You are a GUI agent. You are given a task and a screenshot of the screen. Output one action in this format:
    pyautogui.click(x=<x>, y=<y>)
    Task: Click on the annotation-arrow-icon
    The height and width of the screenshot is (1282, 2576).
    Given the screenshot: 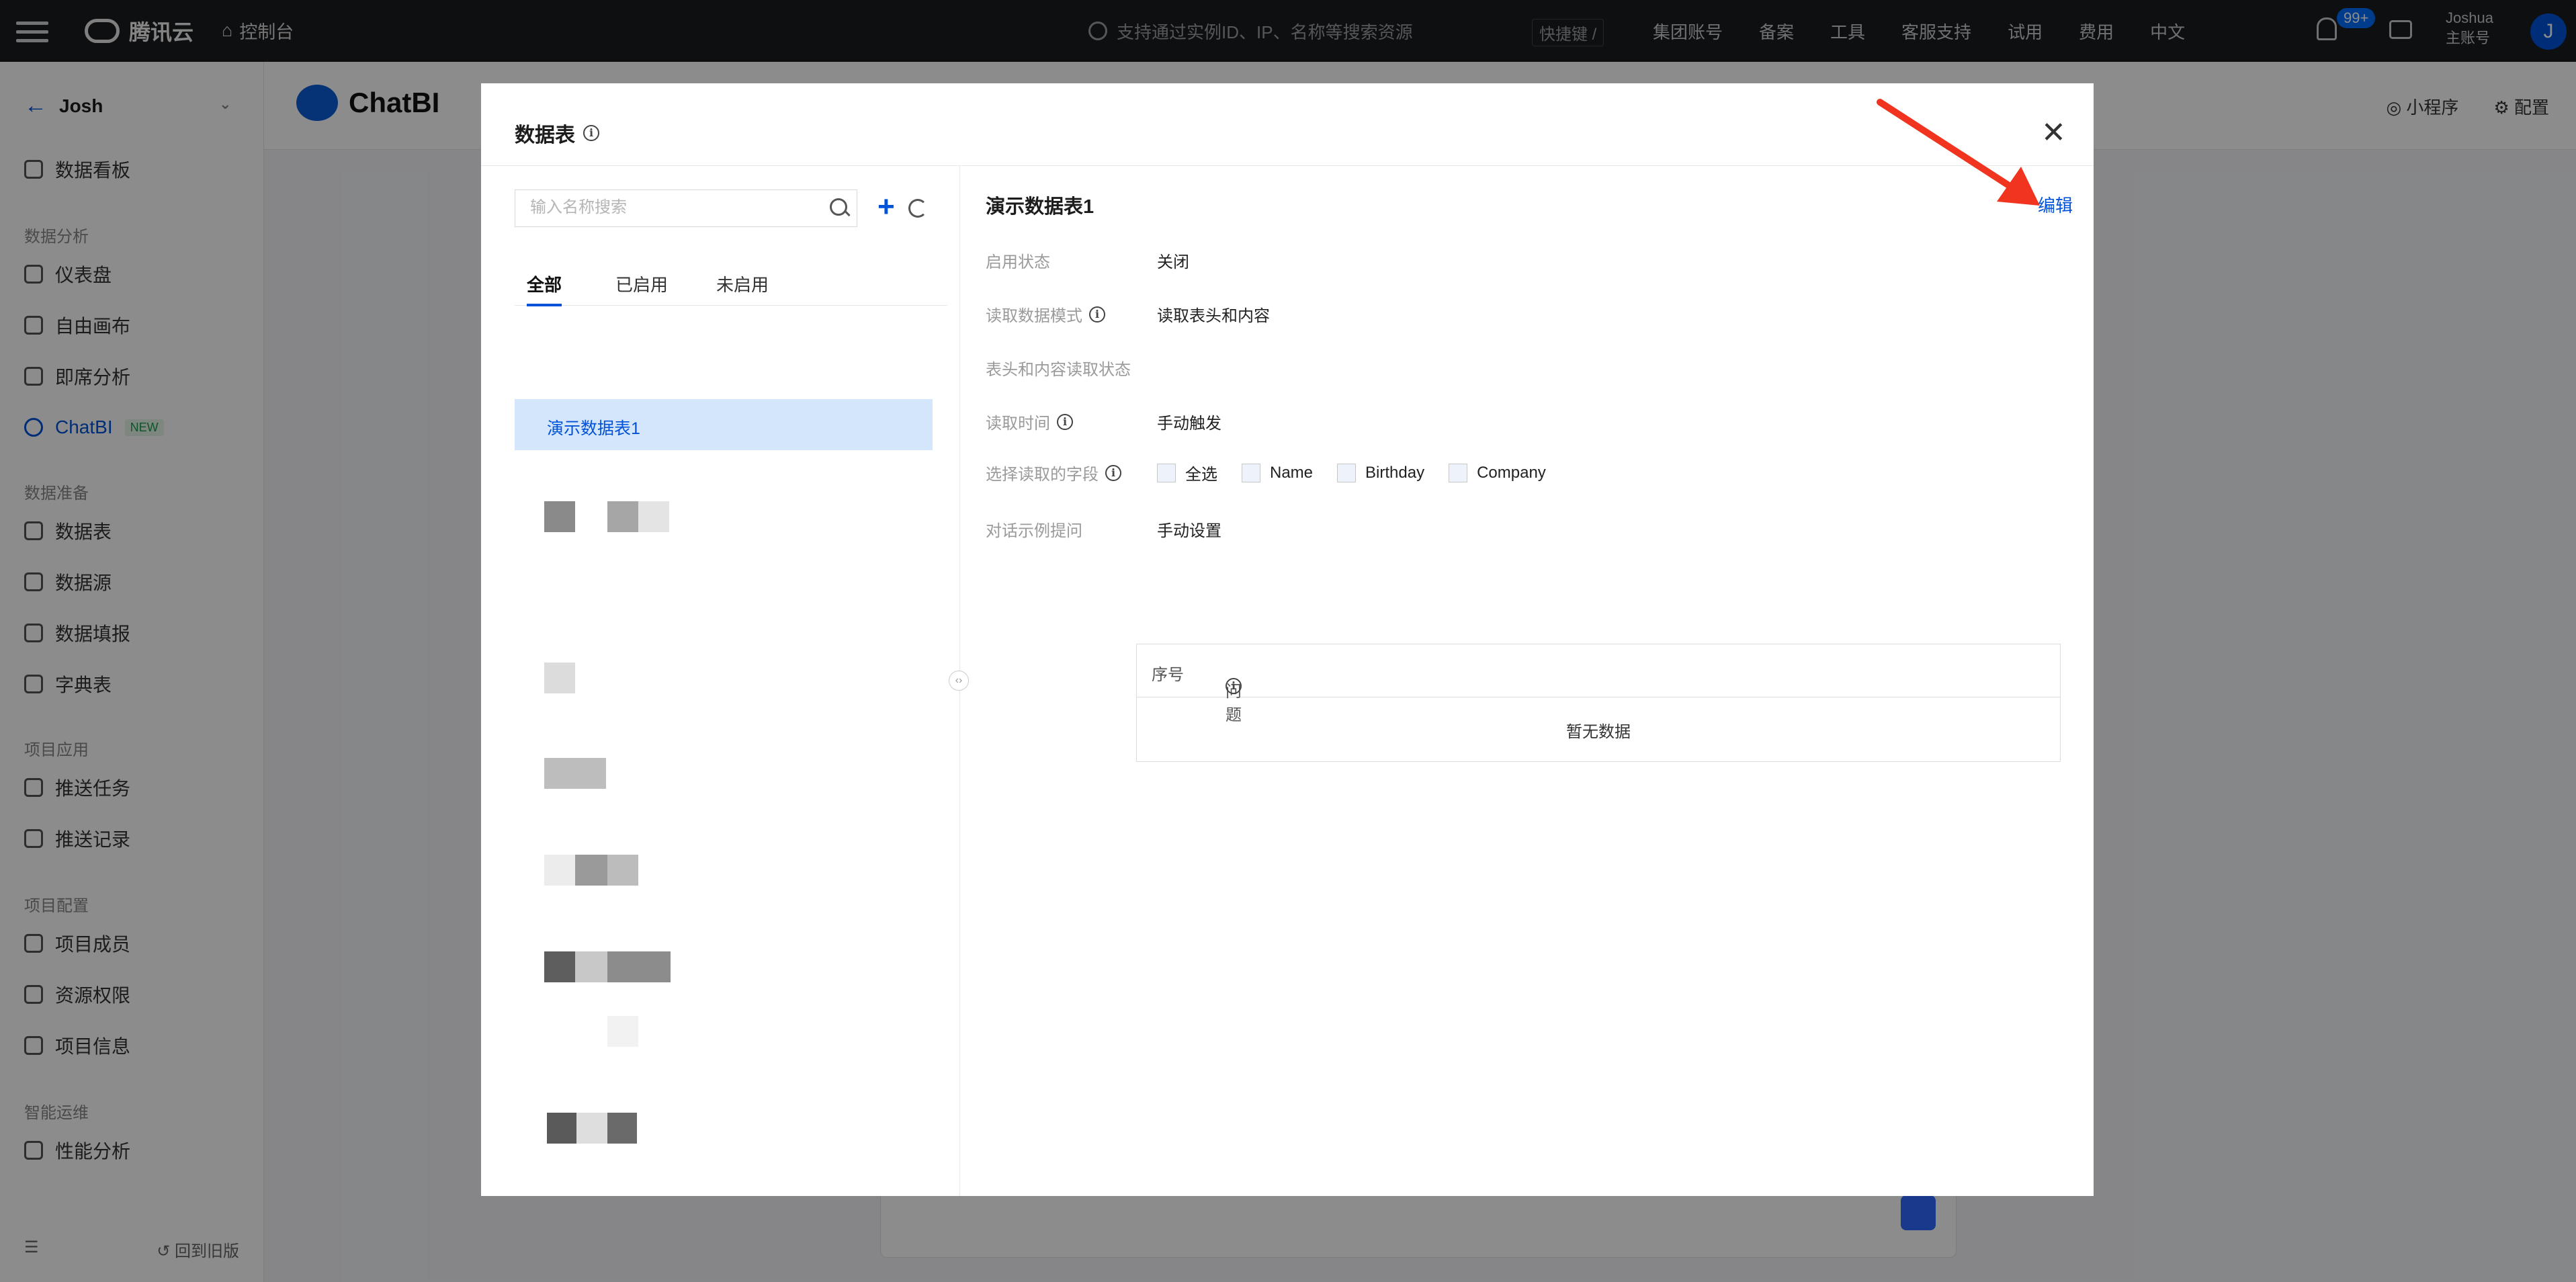 What is the action you would take?
    pyautogui.click(x=1958, y=152)
    